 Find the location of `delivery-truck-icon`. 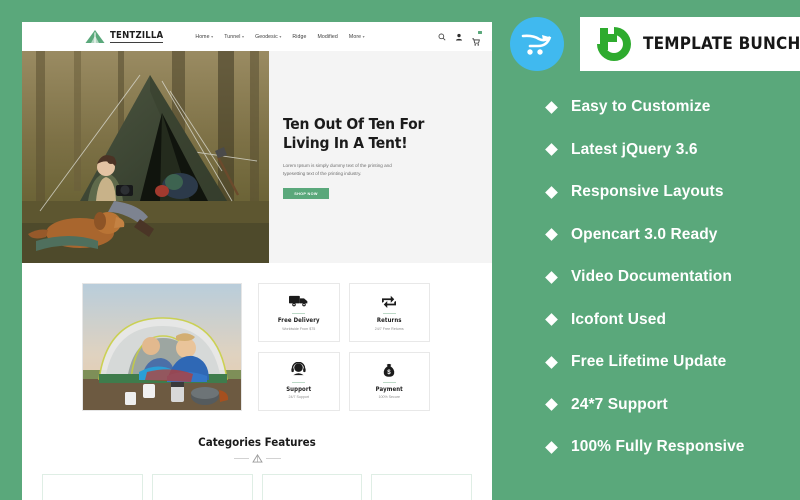

delivery-truck-icon is located at coordinates (298, 300).